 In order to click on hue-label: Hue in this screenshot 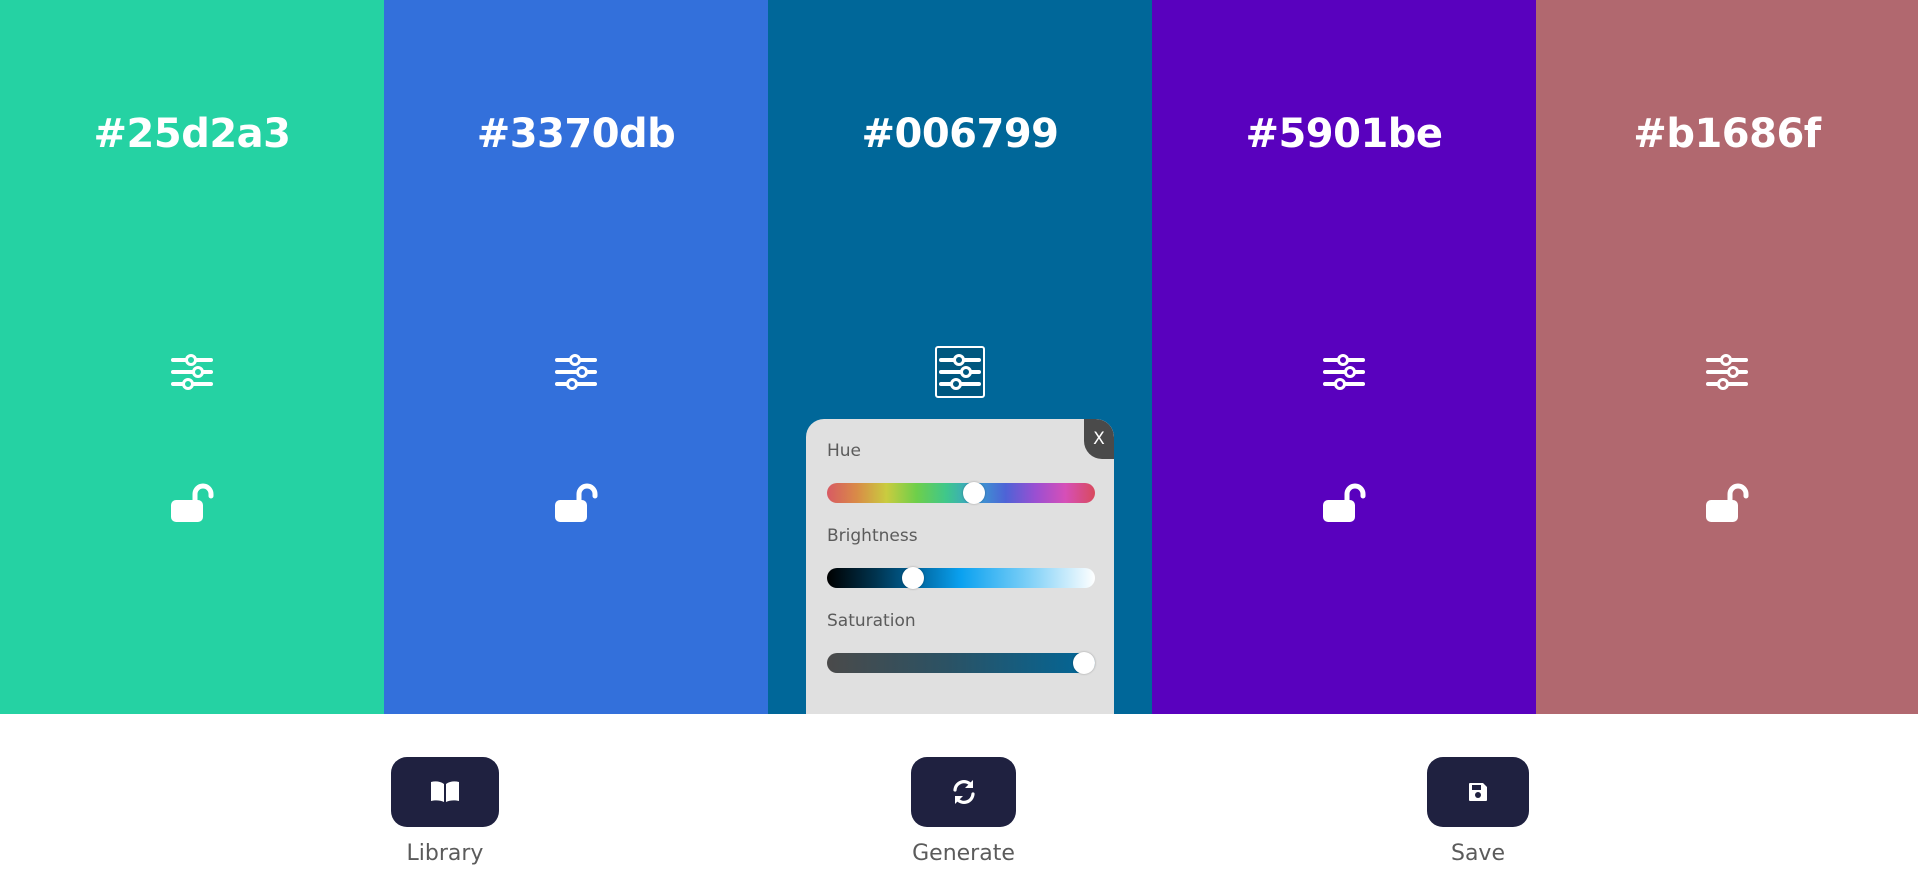, I will do `click(844, 451)`.